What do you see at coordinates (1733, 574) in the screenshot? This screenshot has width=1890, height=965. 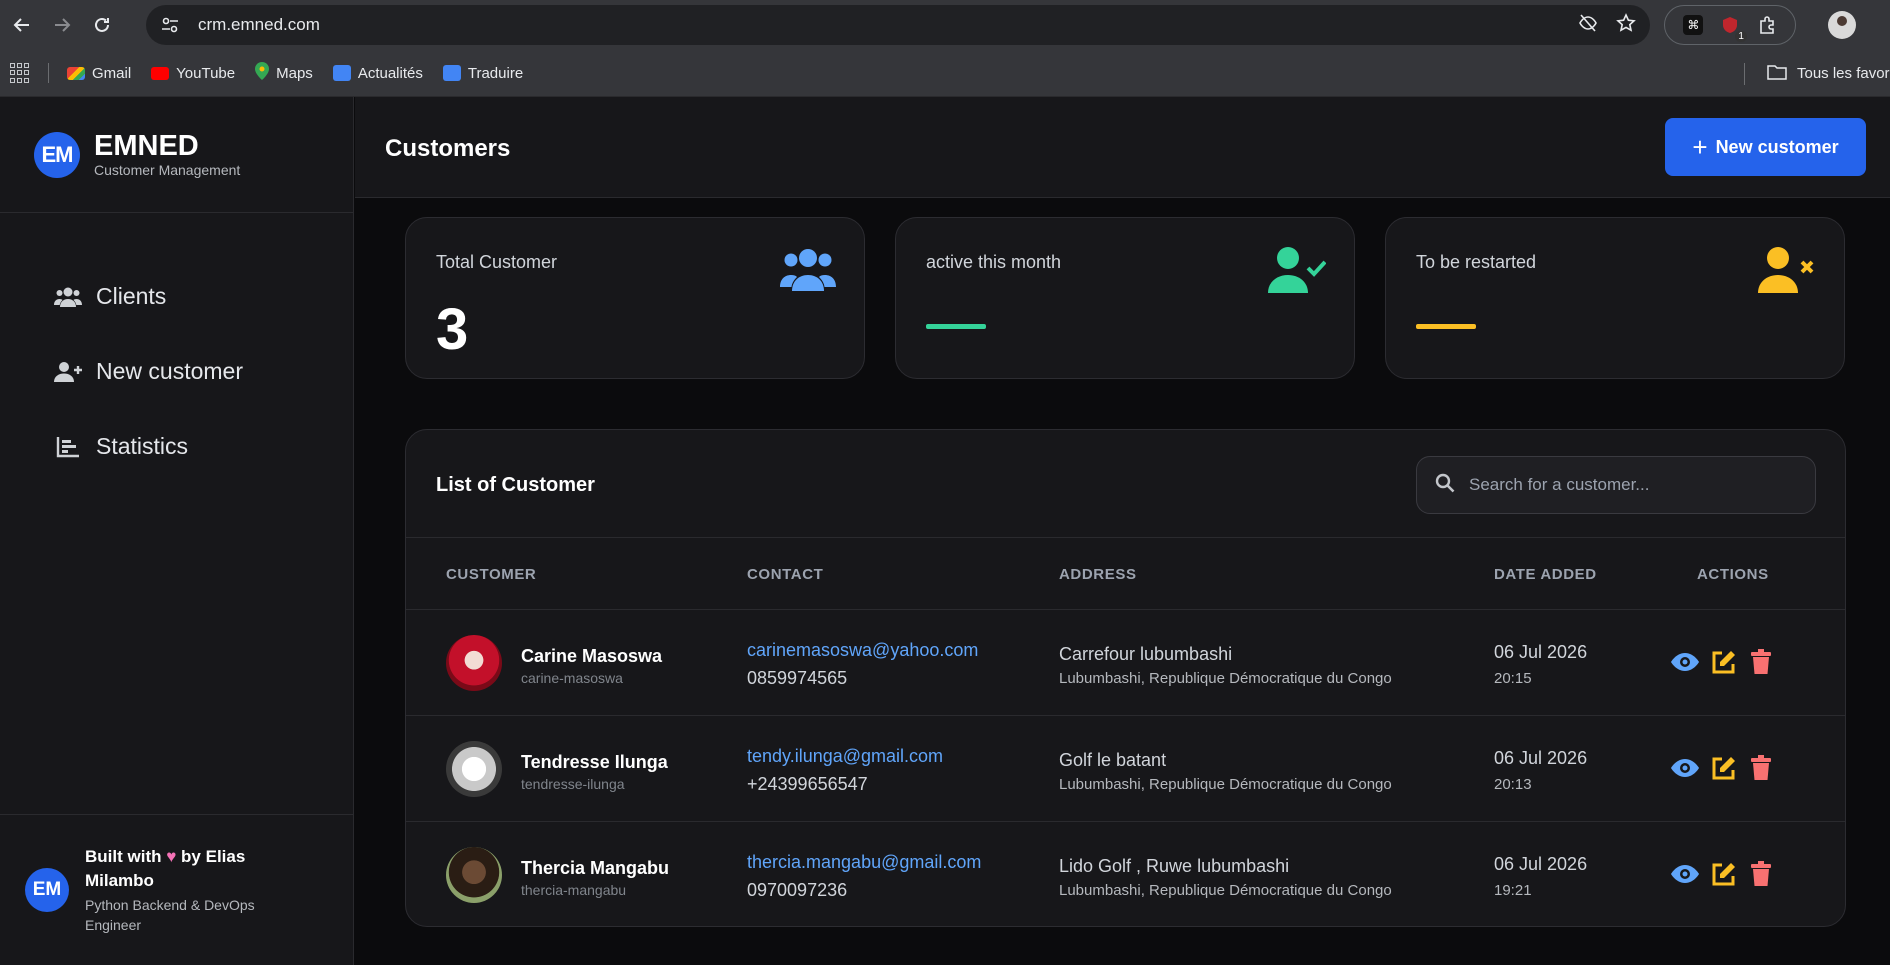 I see `column-header-actions: ACTIONS` at bounding box center [1733, 574].